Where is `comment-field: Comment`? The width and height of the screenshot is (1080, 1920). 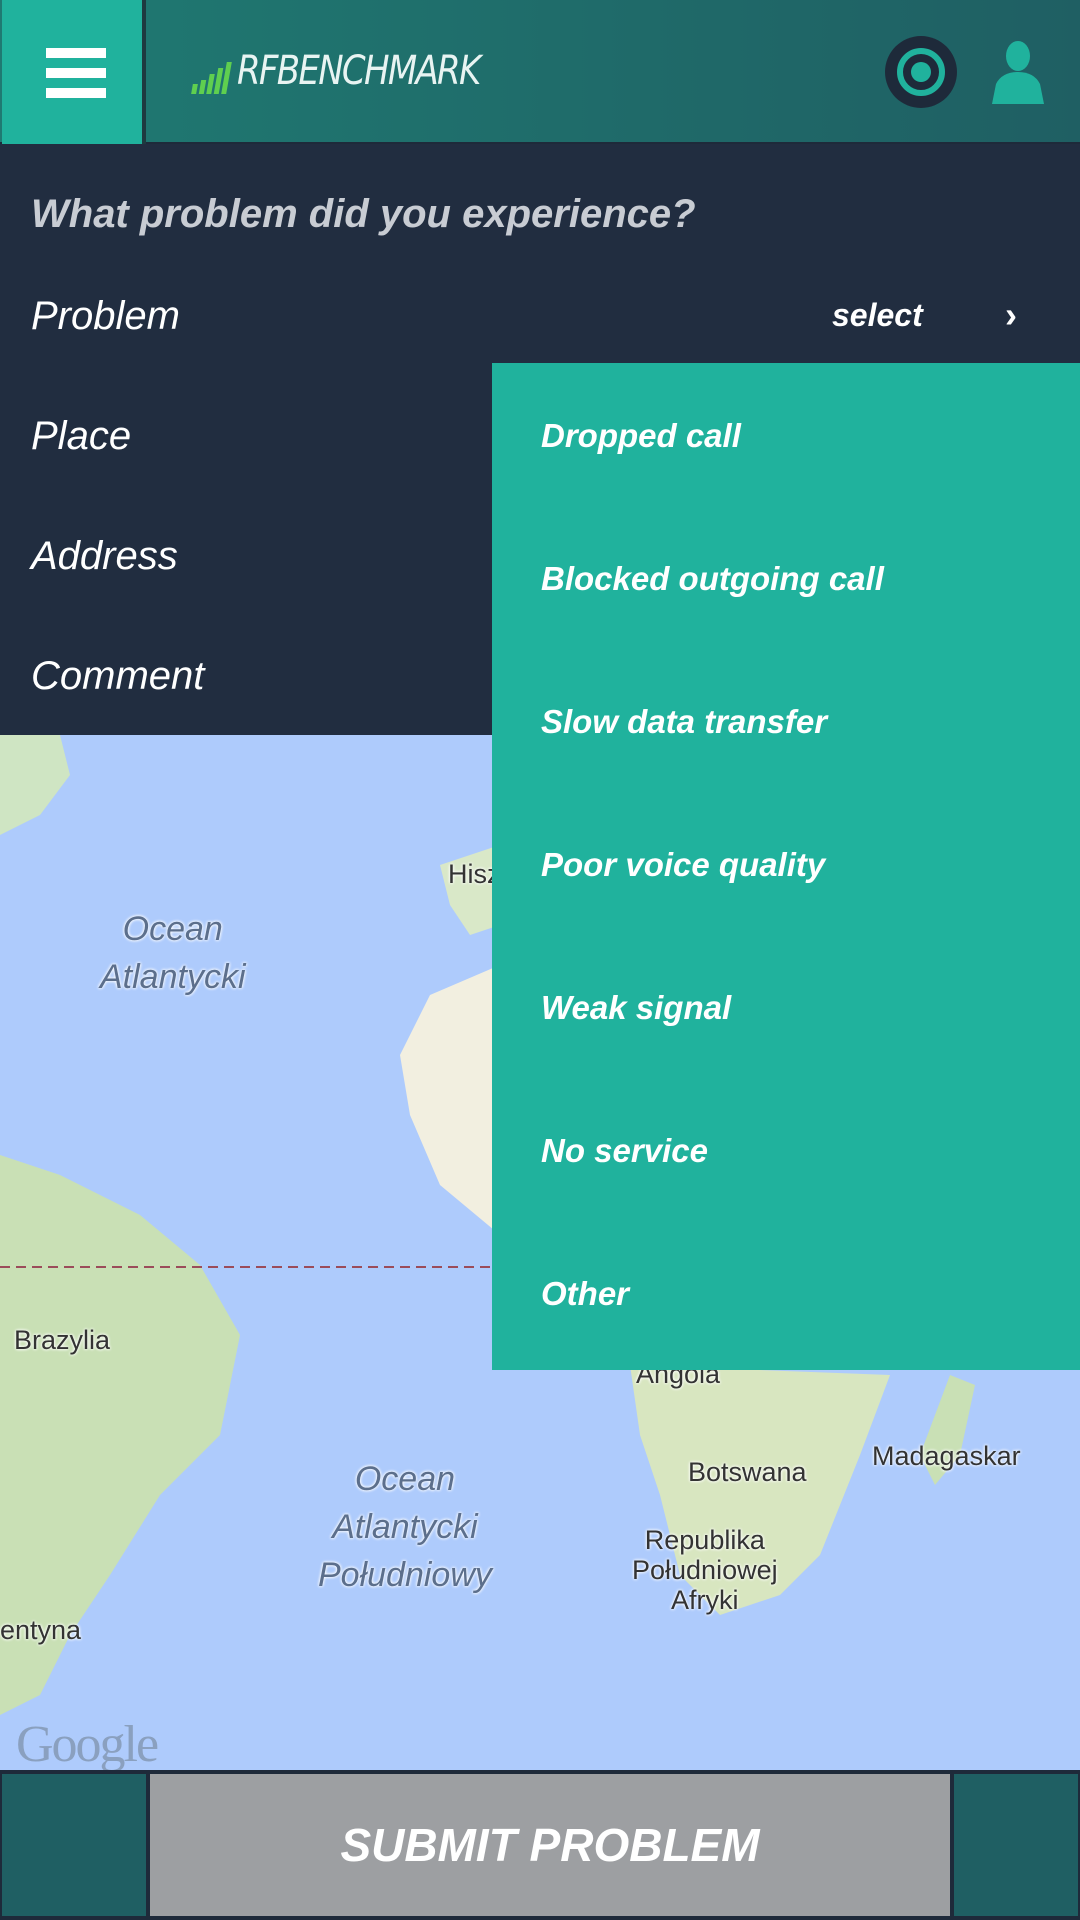
comment-field: Comment is located at coordinates (117, 676).